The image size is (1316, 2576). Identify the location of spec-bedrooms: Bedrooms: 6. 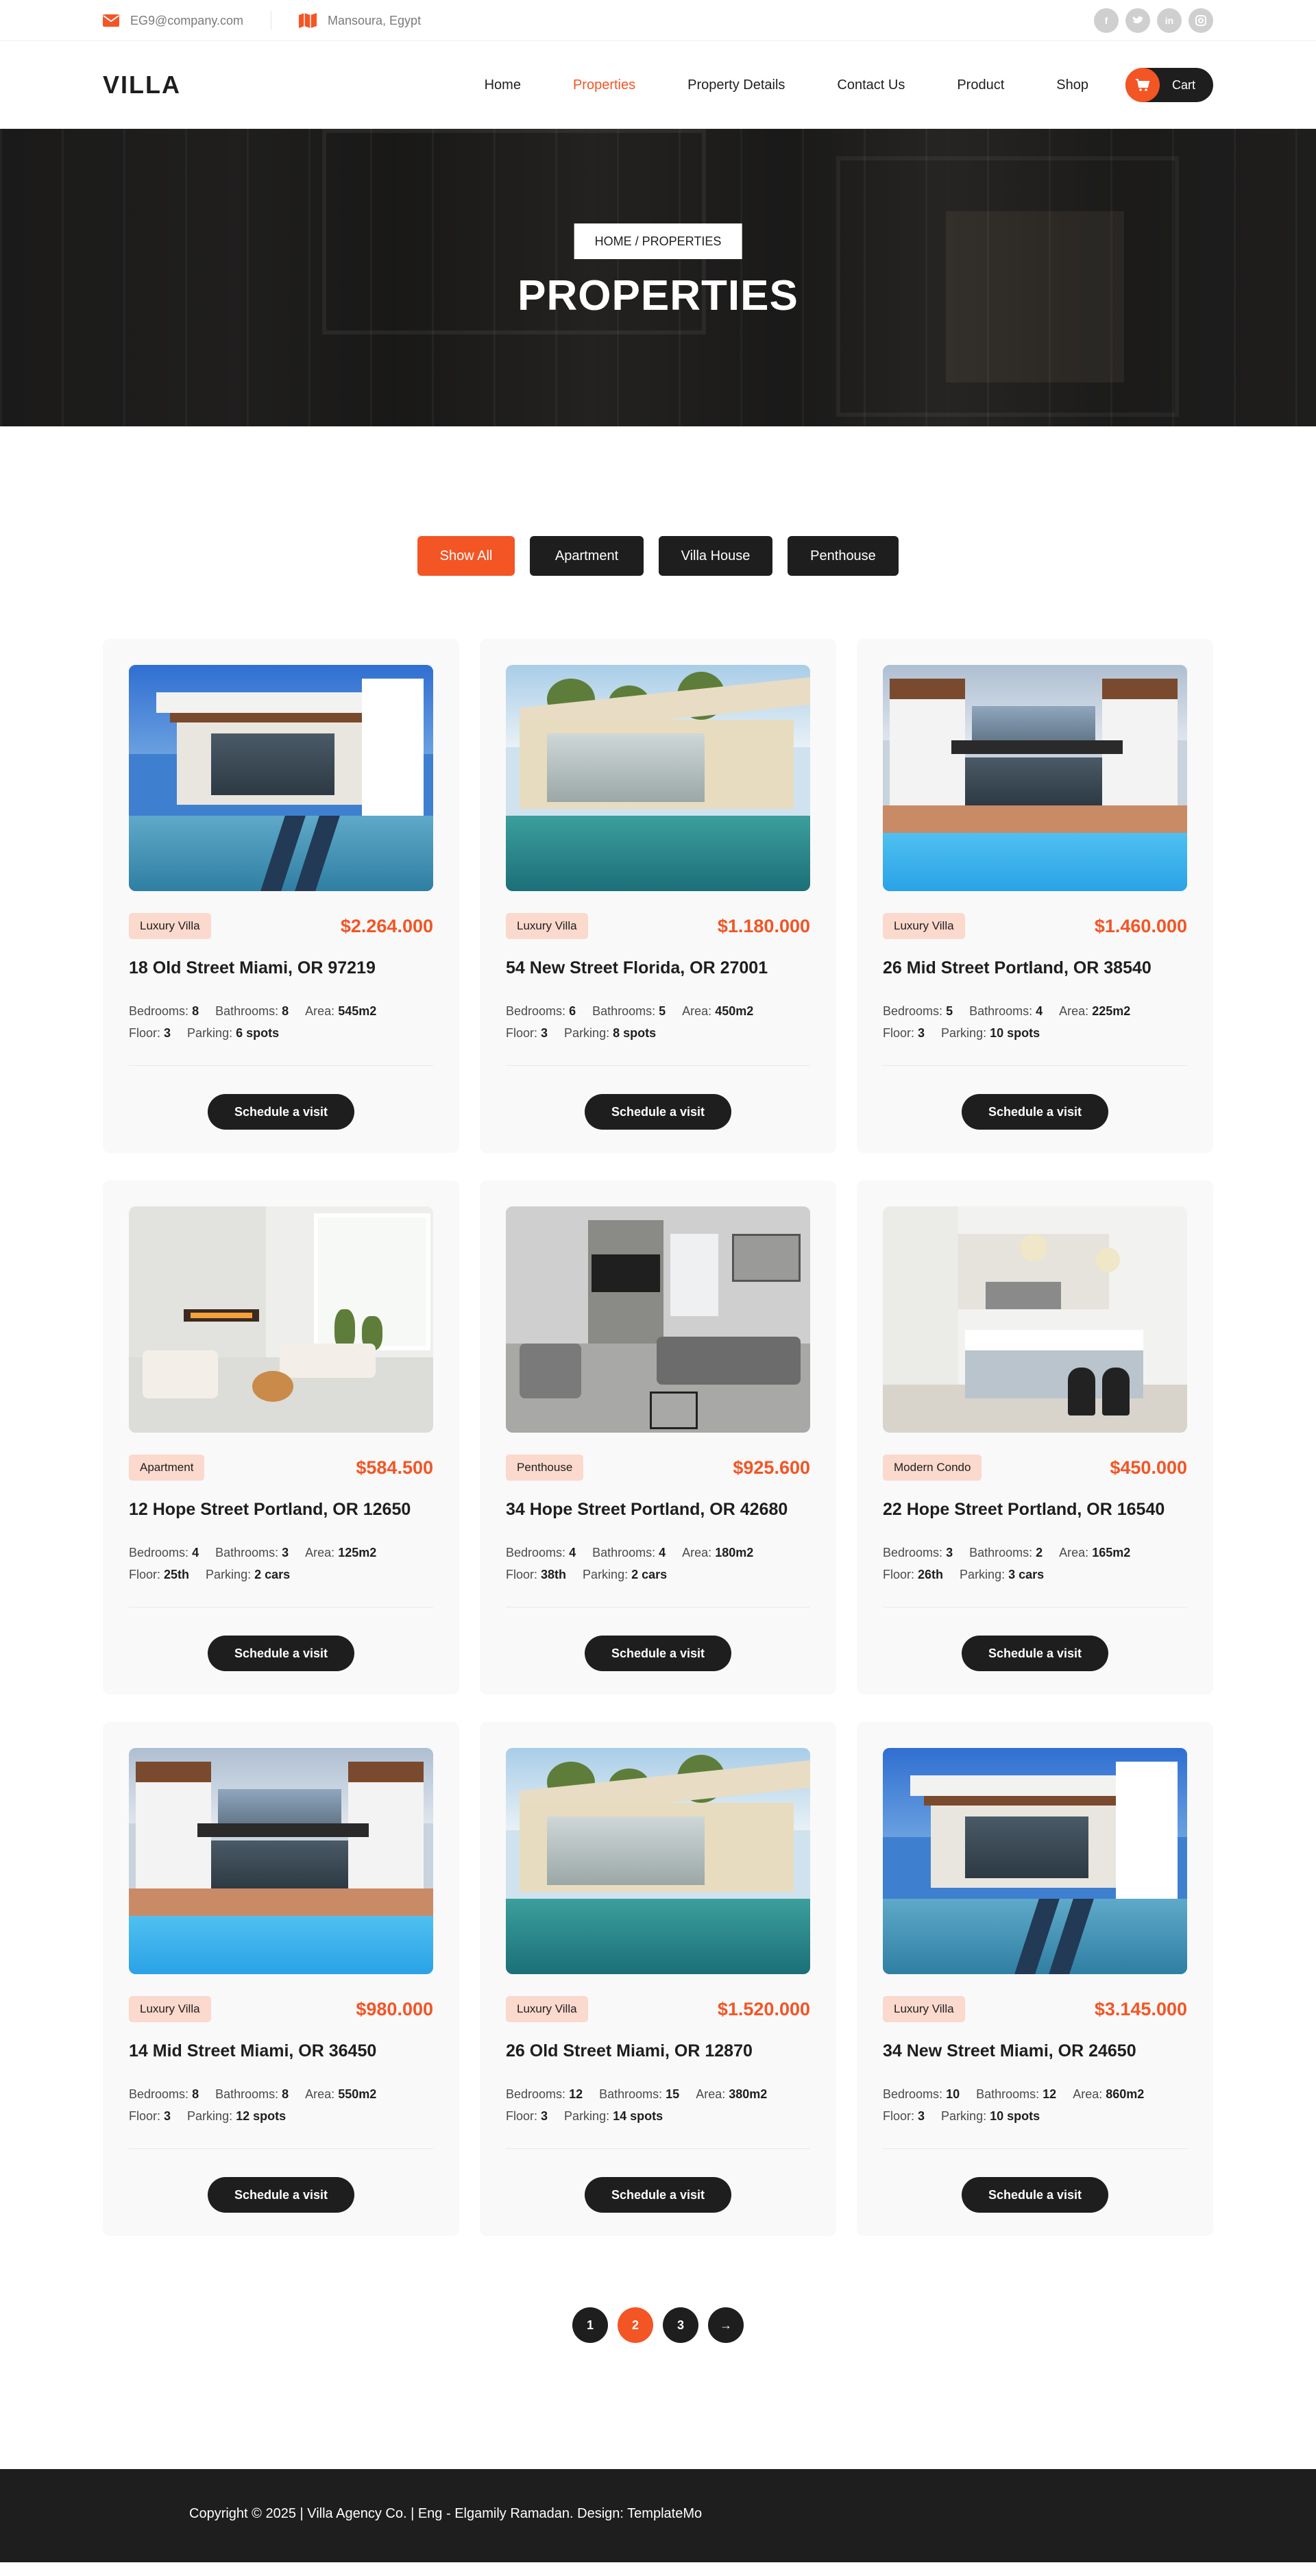
(541, 1011).